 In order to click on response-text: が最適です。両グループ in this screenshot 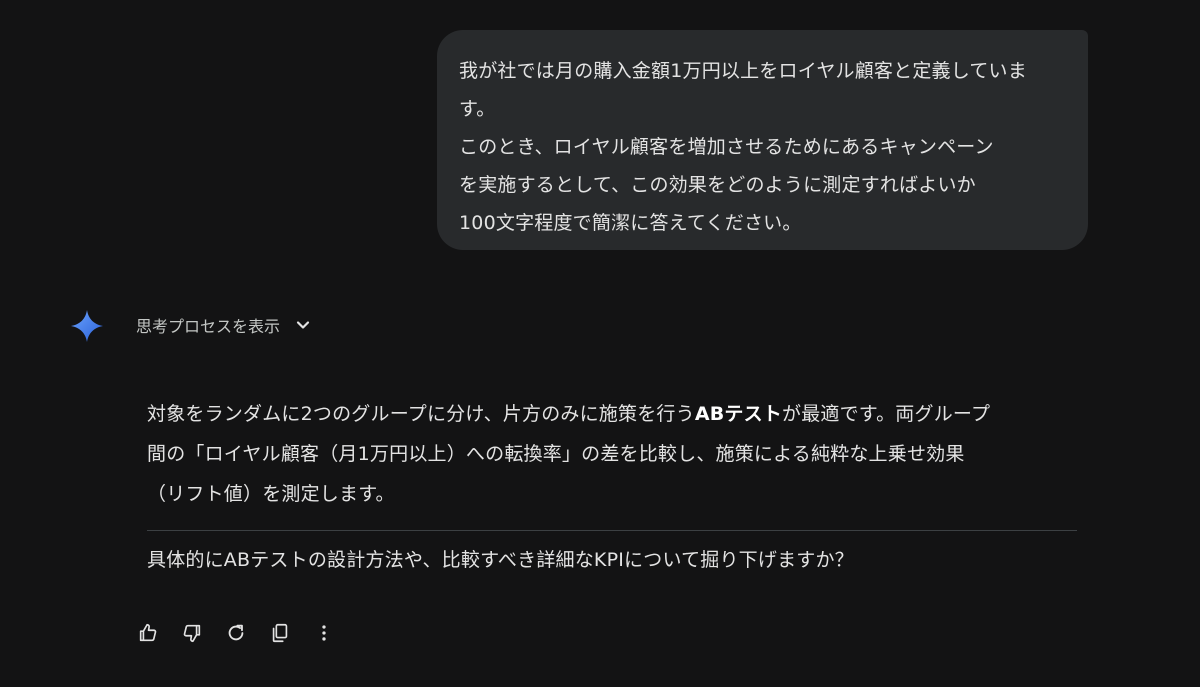, I will do `click(886, 414)`.